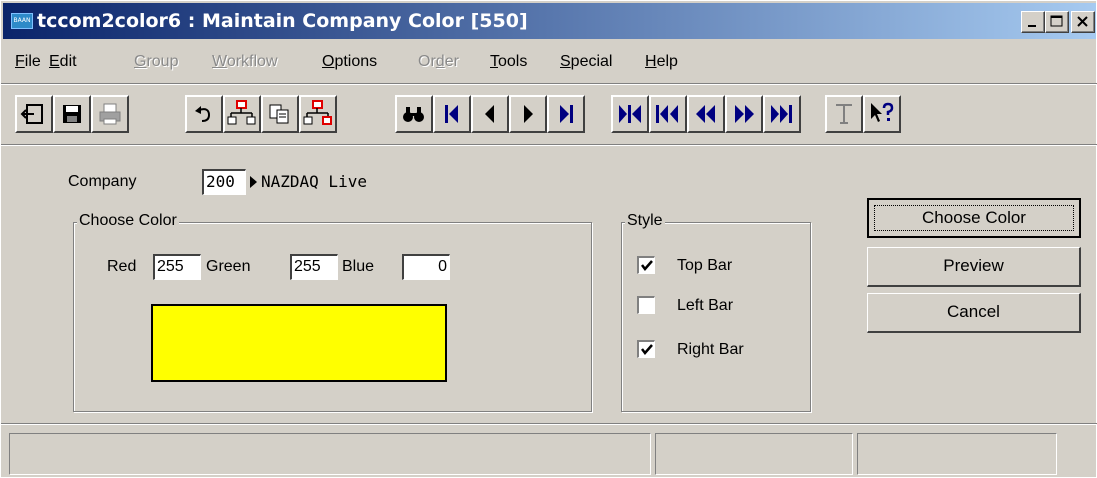 This screenshot has width=1097, height=478. What do you see at coordinates (162, 61) in the screenshot?
I see `menu-group-post: roup` at bounding box center [162, 61].